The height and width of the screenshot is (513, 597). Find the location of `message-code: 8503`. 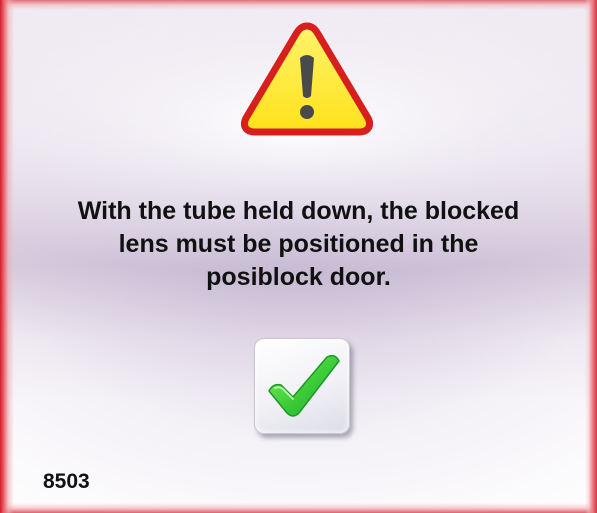

message-code: 8503 is located at coordinates (66, 481).